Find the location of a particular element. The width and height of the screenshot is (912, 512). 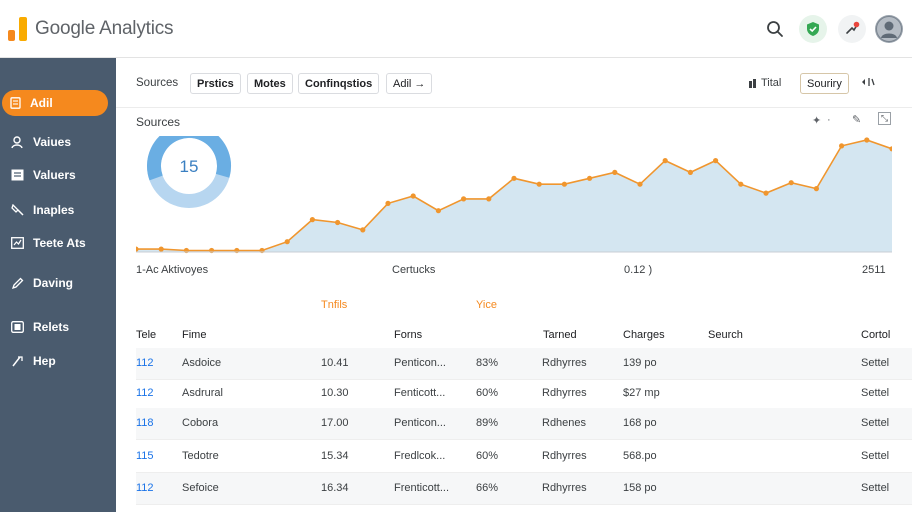

cell-charge: 139 po is located at coordinates (640, 363).